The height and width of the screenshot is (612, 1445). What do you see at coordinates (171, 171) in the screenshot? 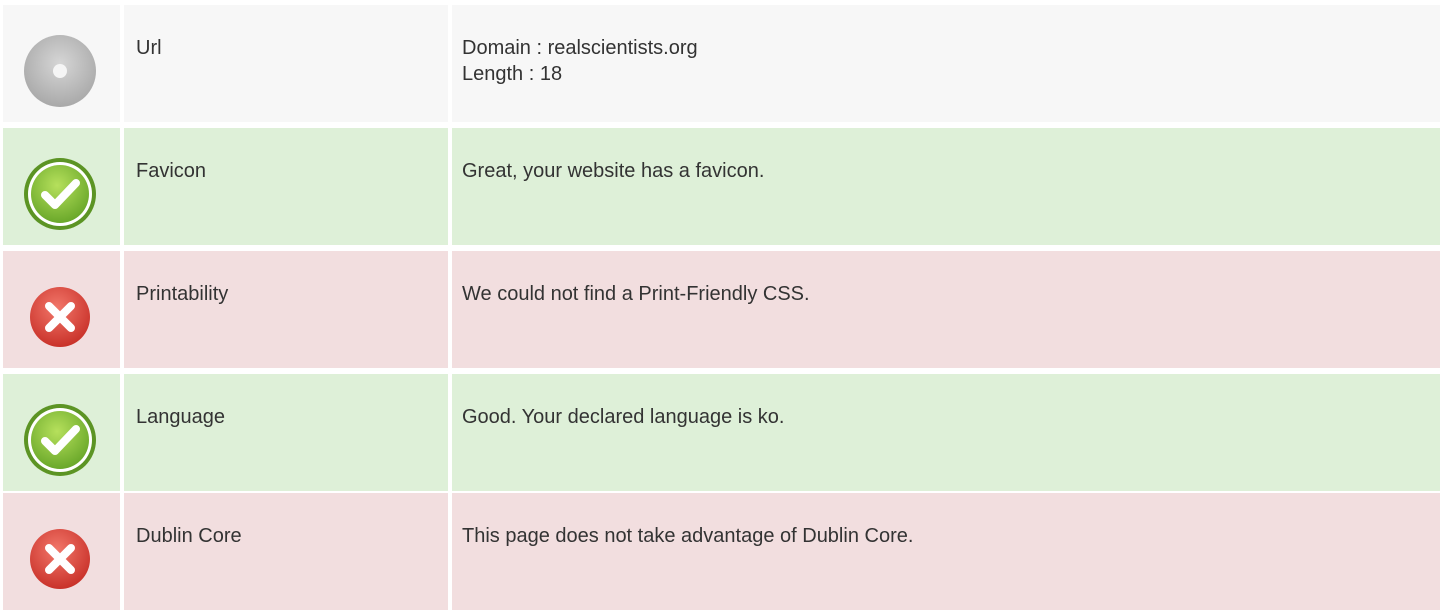
I see `check-label: Favicon` at bounding box center [171, 171].